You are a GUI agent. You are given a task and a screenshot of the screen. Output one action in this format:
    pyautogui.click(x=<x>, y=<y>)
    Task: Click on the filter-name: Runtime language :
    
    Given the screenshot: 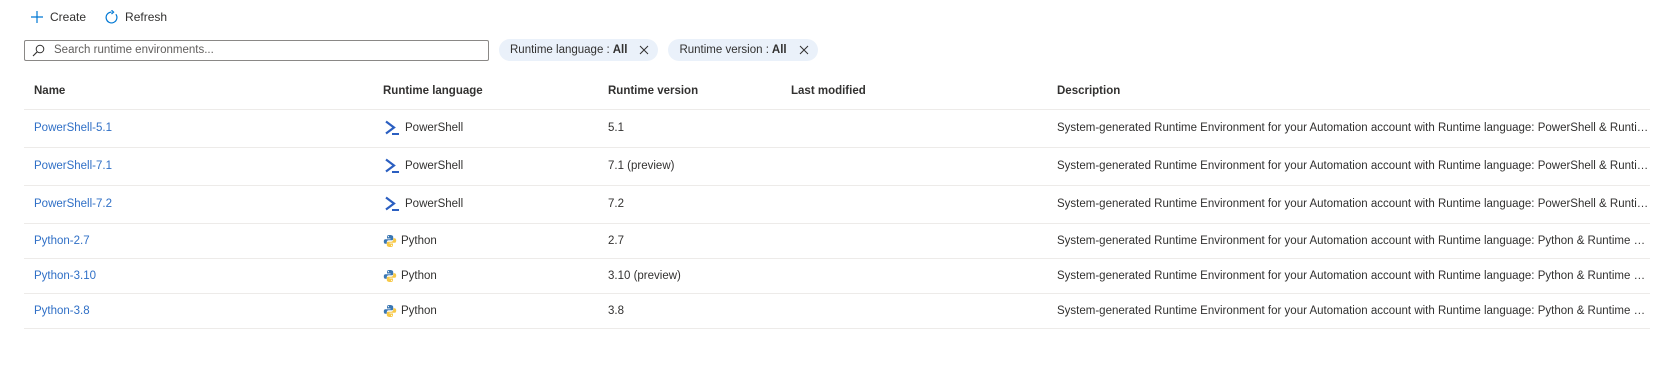 What is the action you would take?
    pyautogui.click(x=560, y=50)
    